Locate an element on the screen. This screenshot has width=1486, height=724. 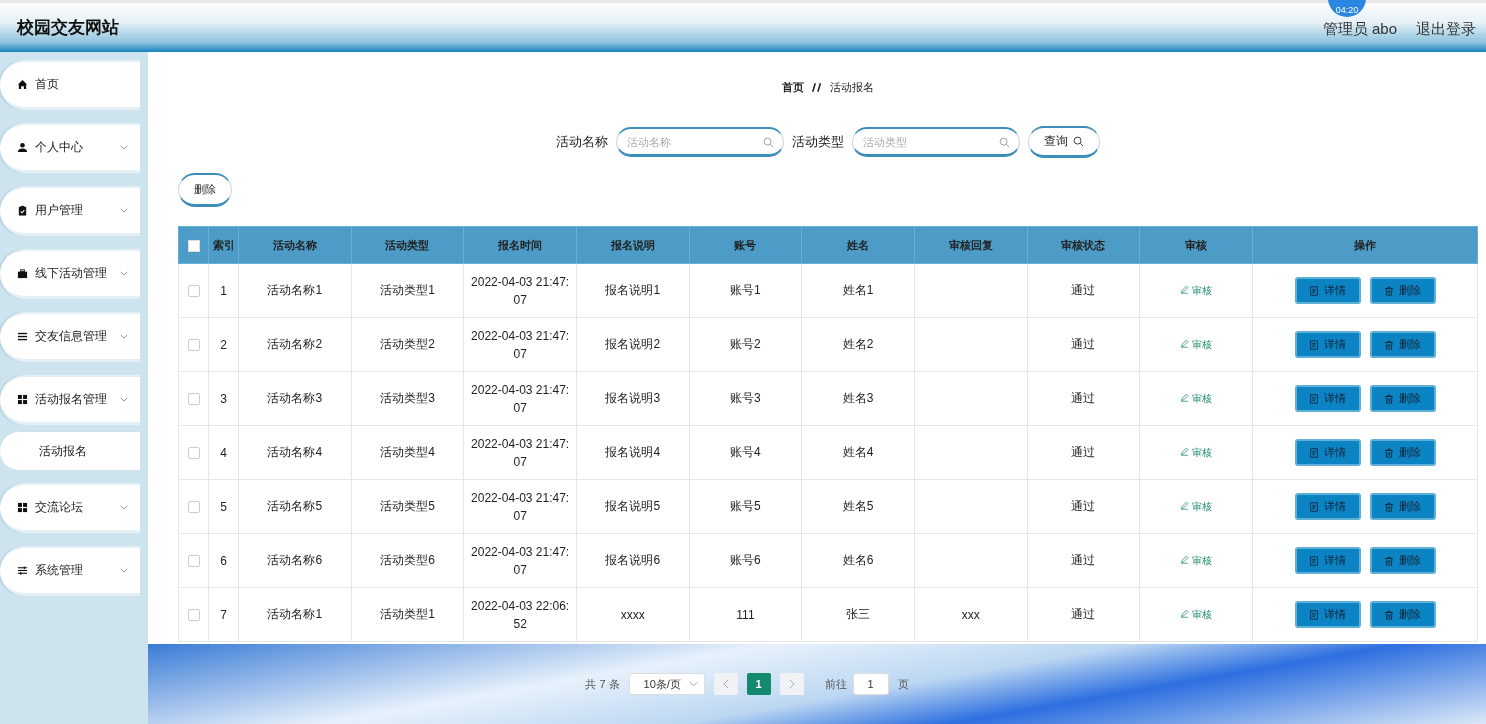
table-cell: 111 is located at coordinates (745, 614).